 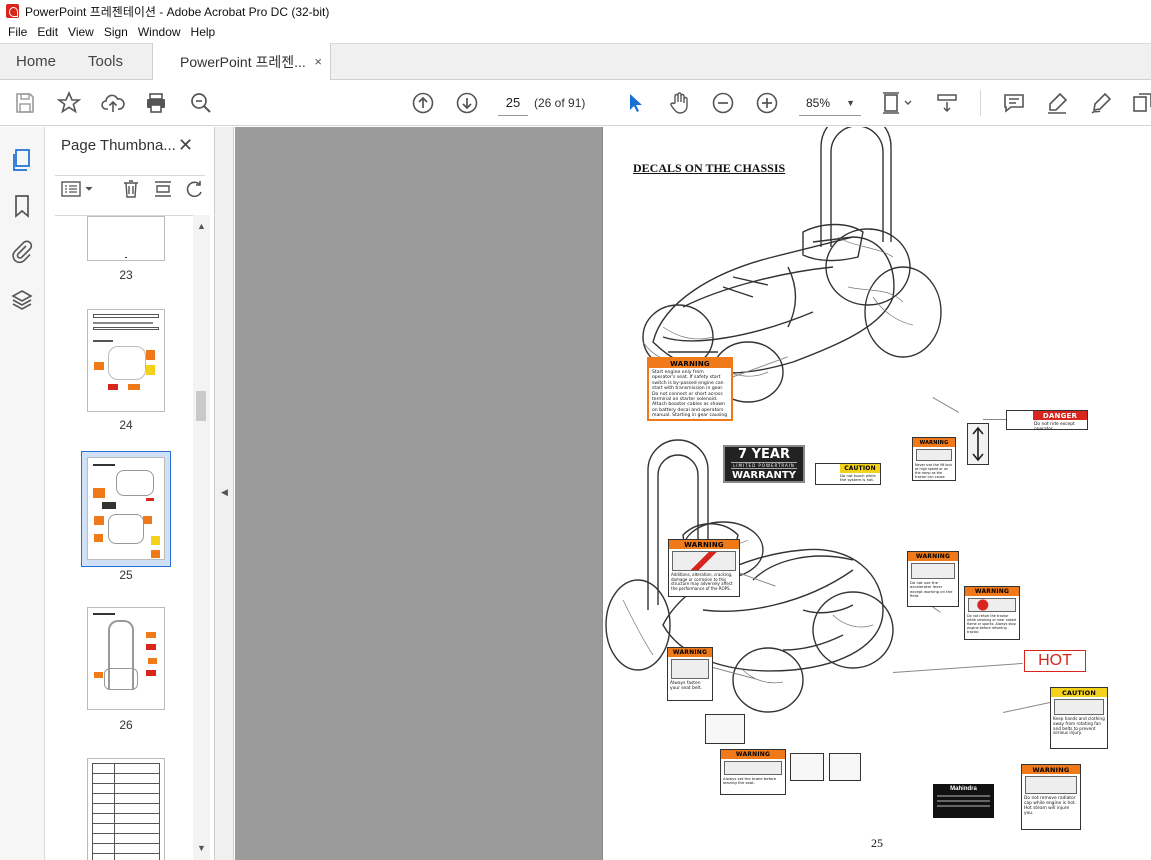 I want to click on upload-icon, so click(x=113, y=103).